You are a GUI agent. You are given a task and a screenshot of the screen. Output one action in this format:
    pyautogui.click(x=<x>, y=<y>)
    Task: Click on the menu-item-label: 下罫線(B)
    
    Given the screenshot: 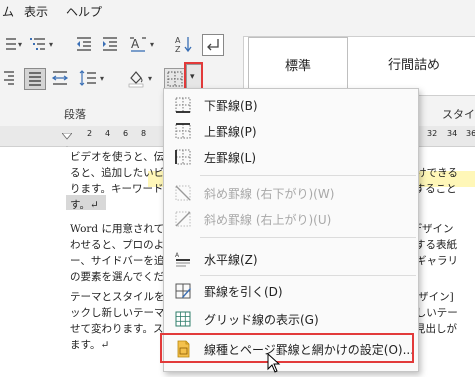 What is the action you would take?
    pyautogui.click(x=231, y=106)
    